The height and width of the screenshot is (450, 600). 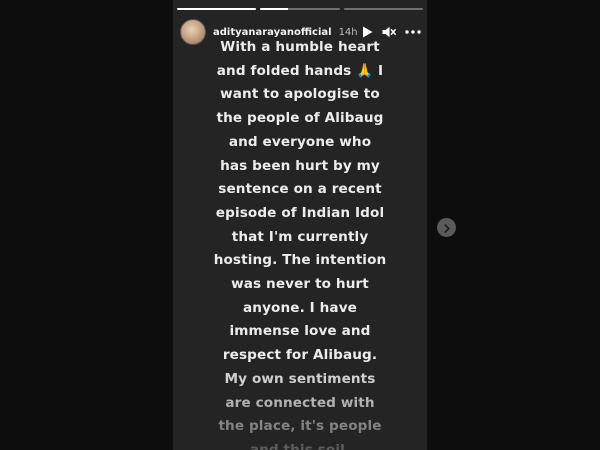 I want to click on next-story-button, so click(x=446, y=227).